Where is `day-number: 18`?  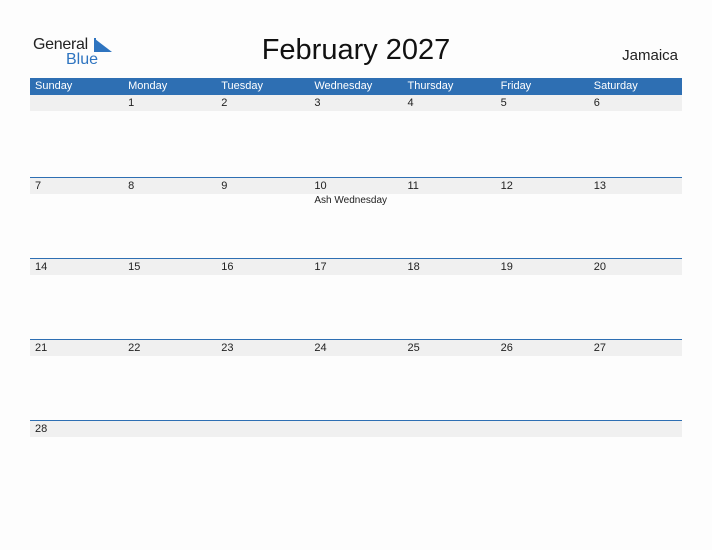
day-number: 18 is located at coordinates (413, 267).